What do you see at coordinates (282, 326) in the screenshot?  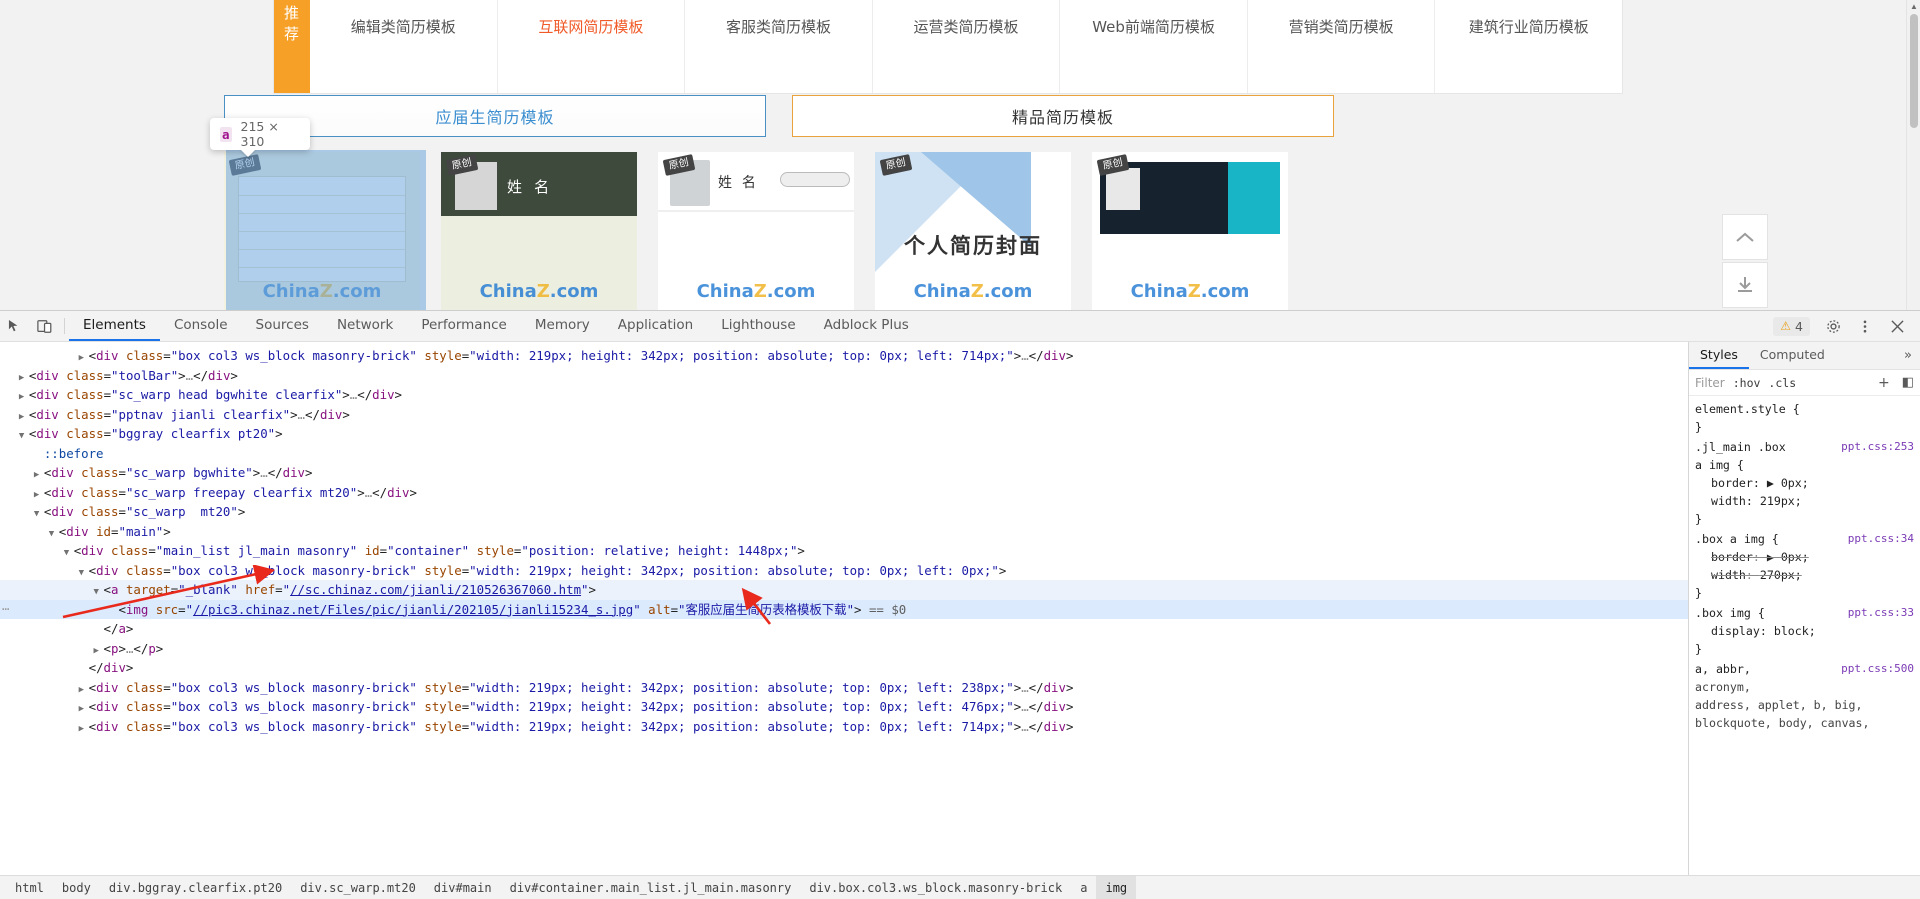 I see `tab-sources: Sources` at bounding box center [282, 326].